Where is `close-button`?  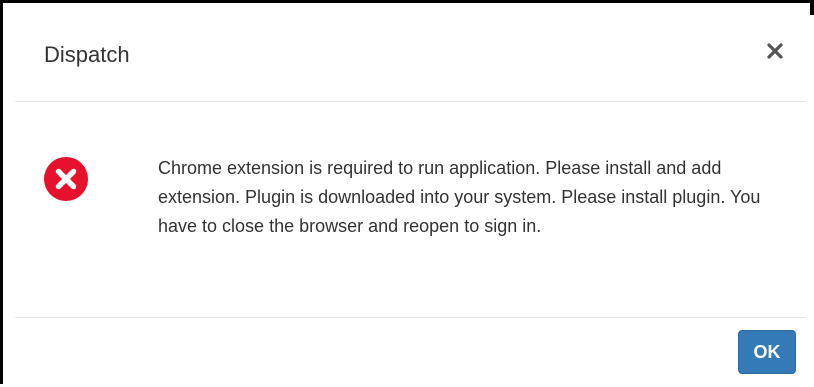
close-button is located at coordinates (775, 51).